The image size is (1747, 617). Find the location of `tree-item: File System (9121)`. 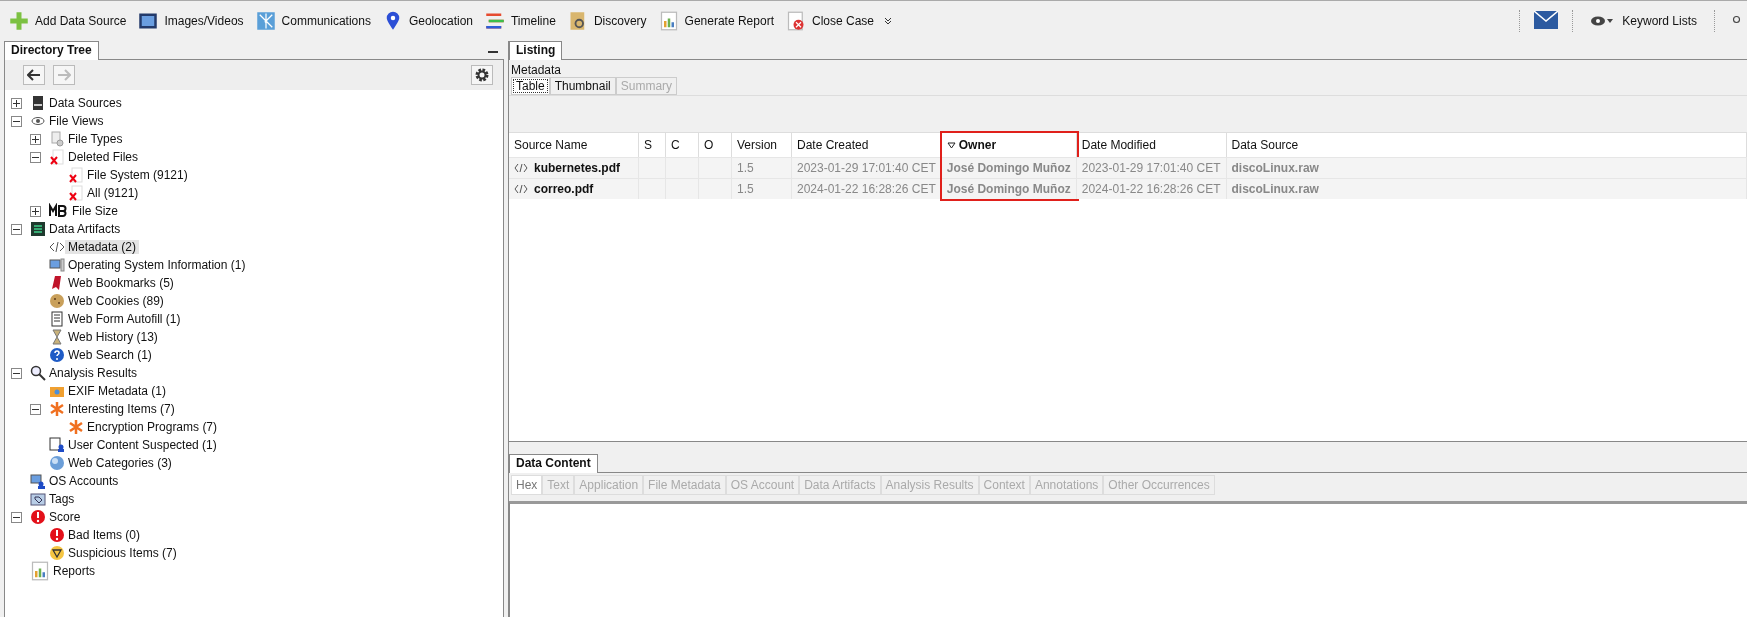

tree-item: File System (9121) is located at coordinates (137, 175).